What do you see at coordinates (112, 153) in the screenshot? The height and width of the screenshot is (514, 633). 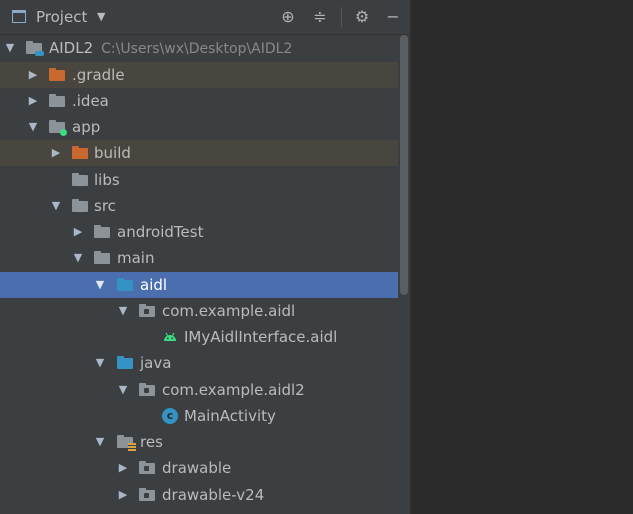 I see `tree-item-label: build` at bounding box center [112, 153].